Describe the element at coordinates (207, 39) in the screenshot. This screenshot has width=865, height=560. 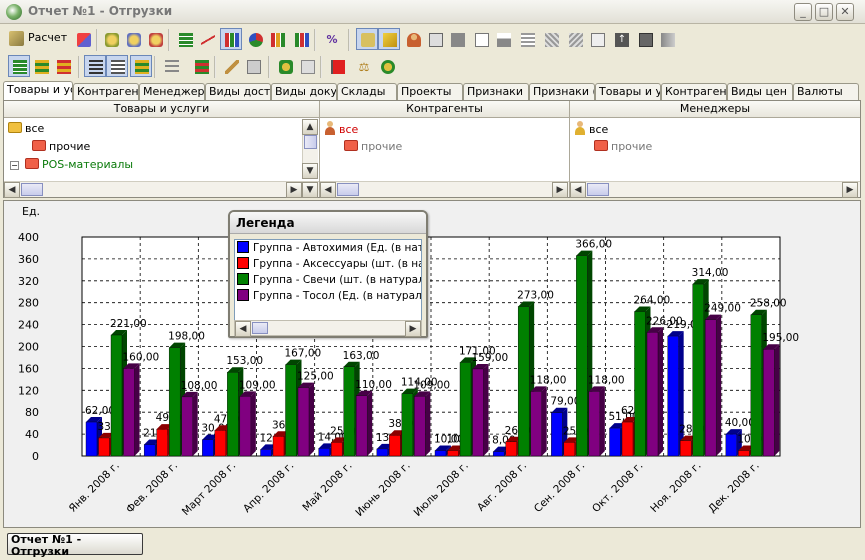
I see `line-chart-button` at that location.